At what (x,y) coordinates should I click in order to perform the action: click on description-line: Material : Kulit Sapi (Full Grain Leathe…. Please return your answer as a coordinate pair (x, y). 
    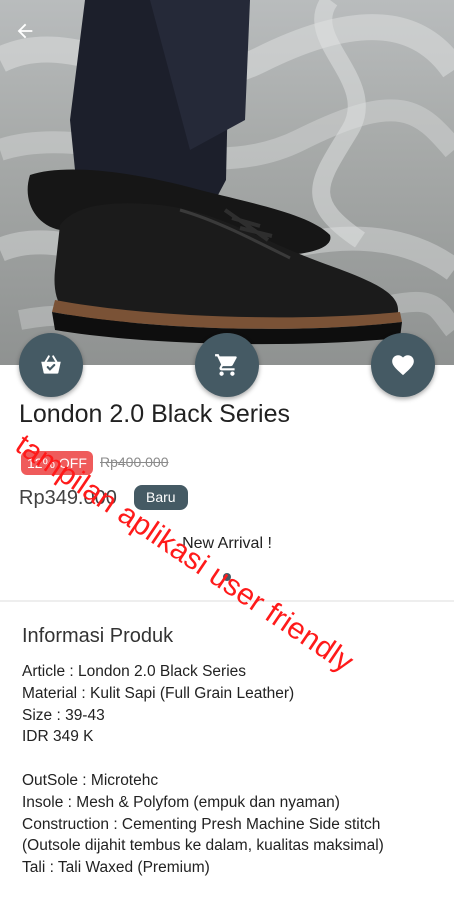
    Looking at the image, I should click on (158, 693).